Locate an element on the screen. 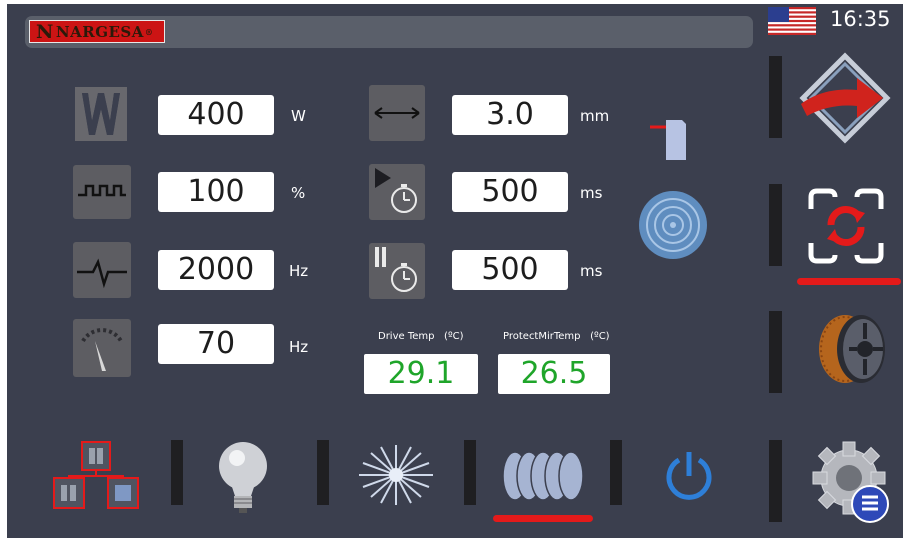 Image resolution: width=907 pixels, height=542 pixels. brand-logo: N NARGESA ® is located at coordinates (97, 31).